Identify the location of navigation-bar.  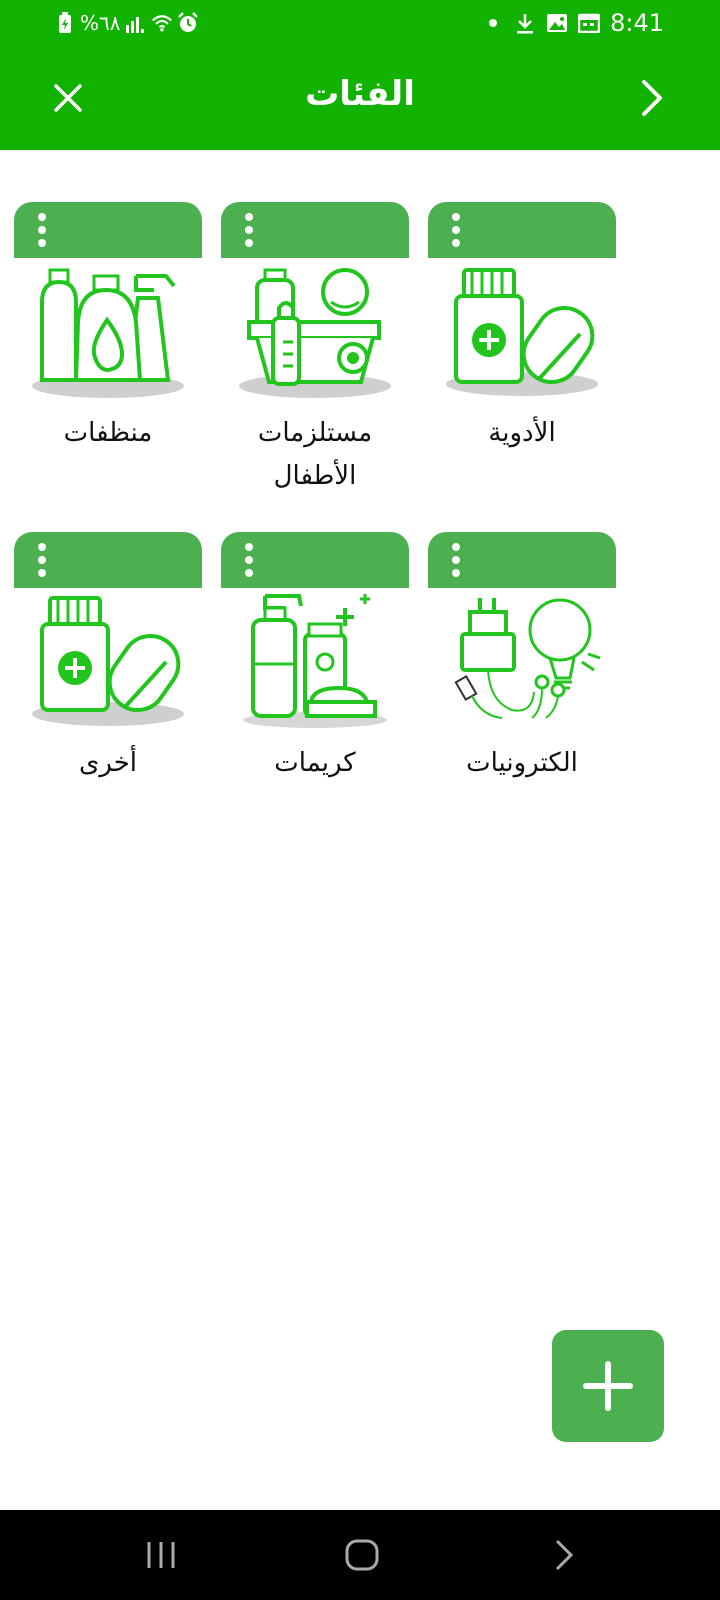
(360, 1555).